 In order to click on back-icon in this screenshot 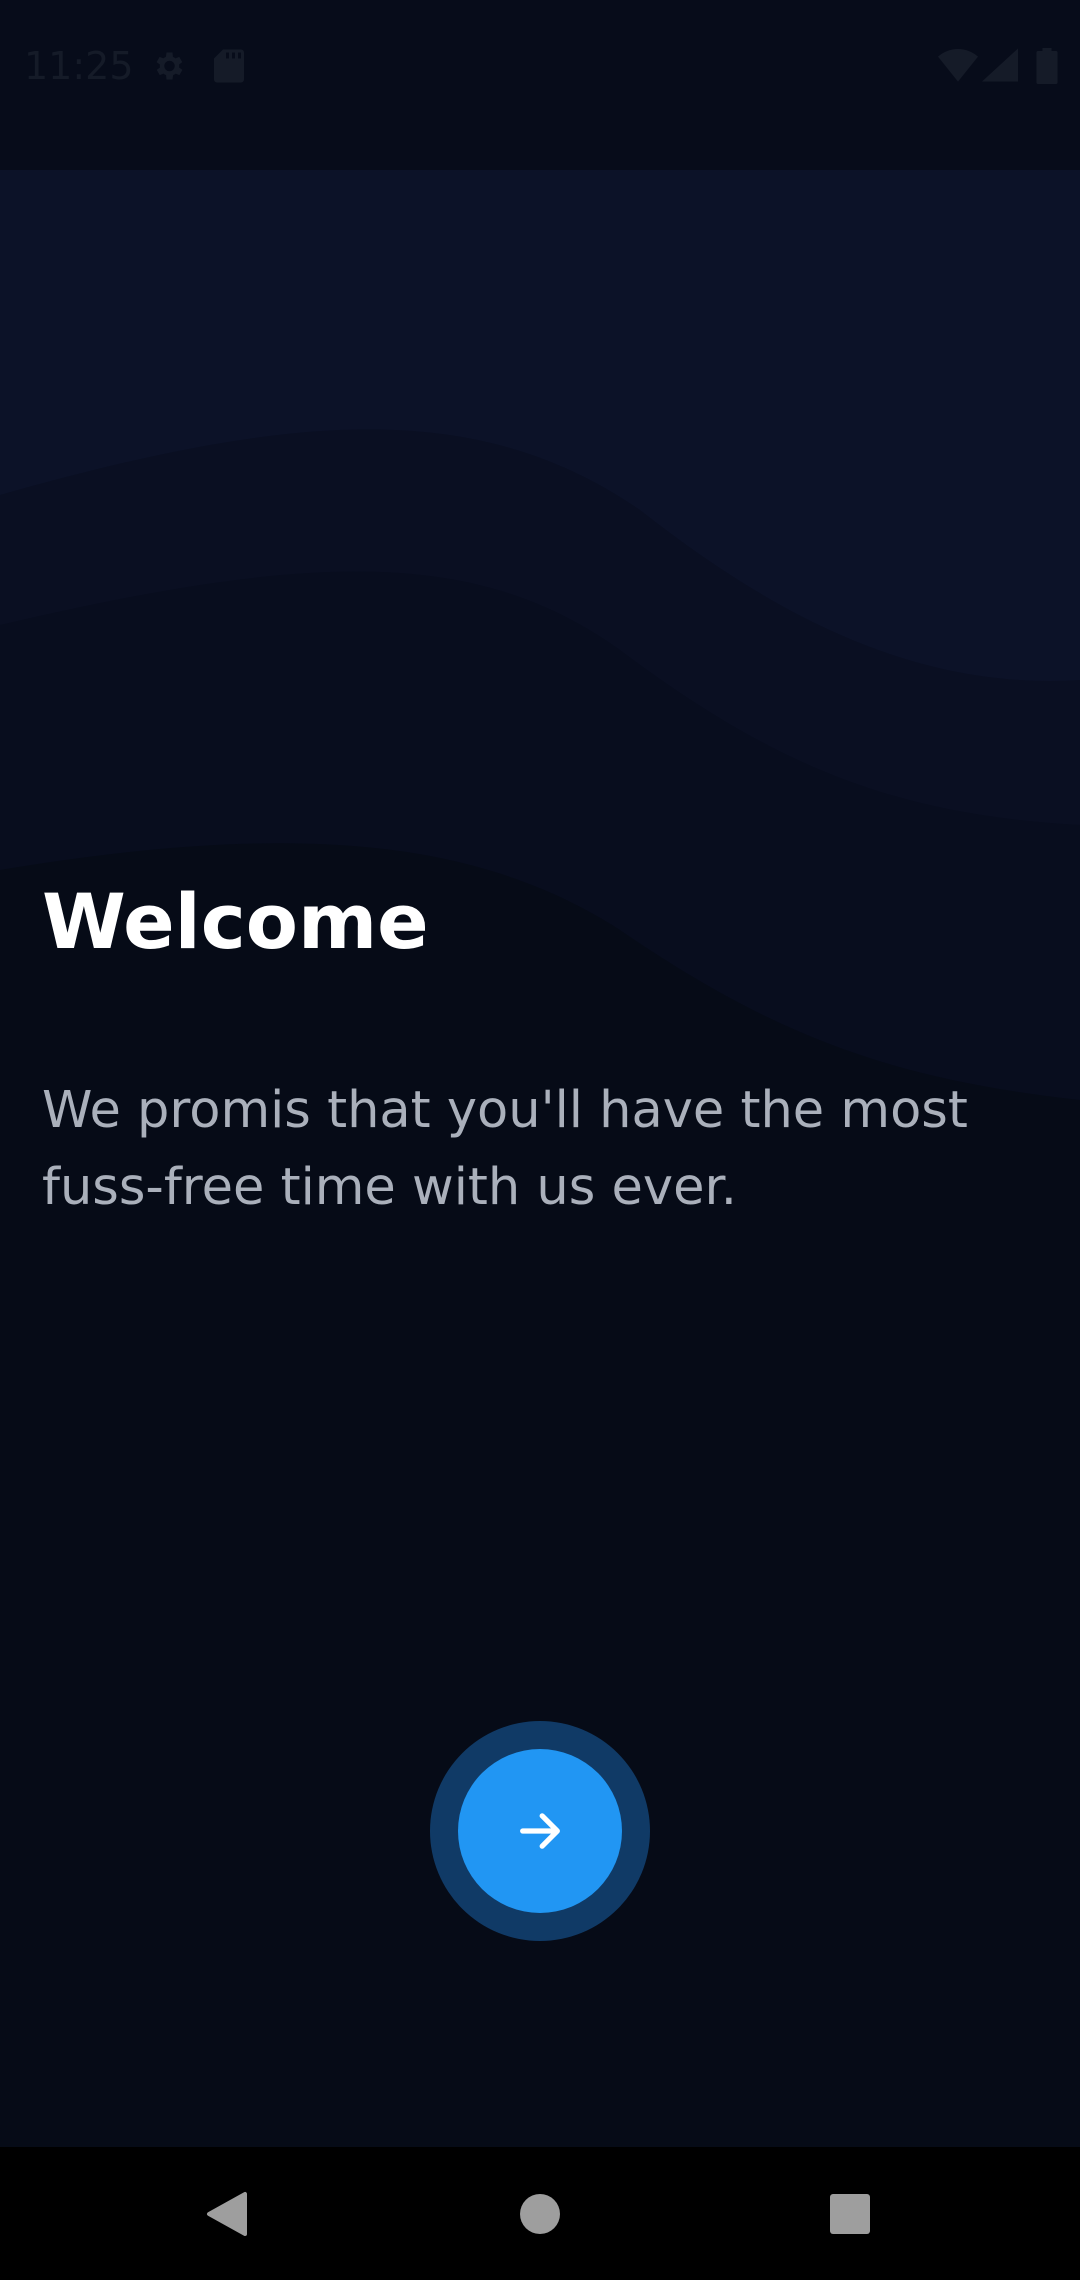, I will do `click(227, 2213)`.